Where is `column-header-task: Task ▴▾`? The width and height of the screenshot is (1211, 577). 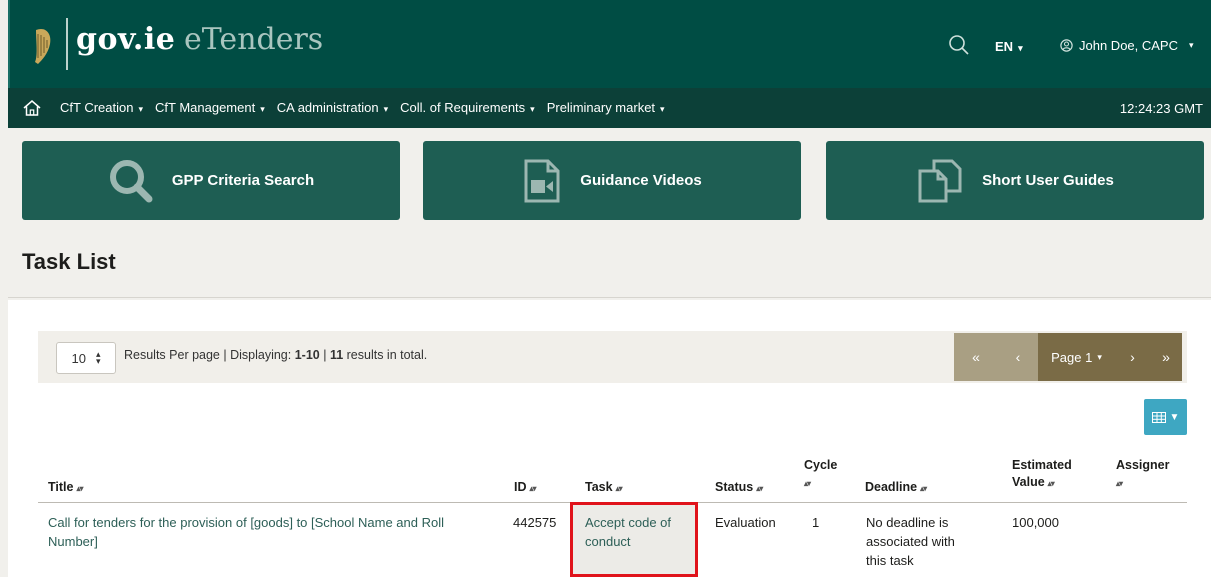
column-header-task: Task ▴▾ is located at coordinates (604, 488).